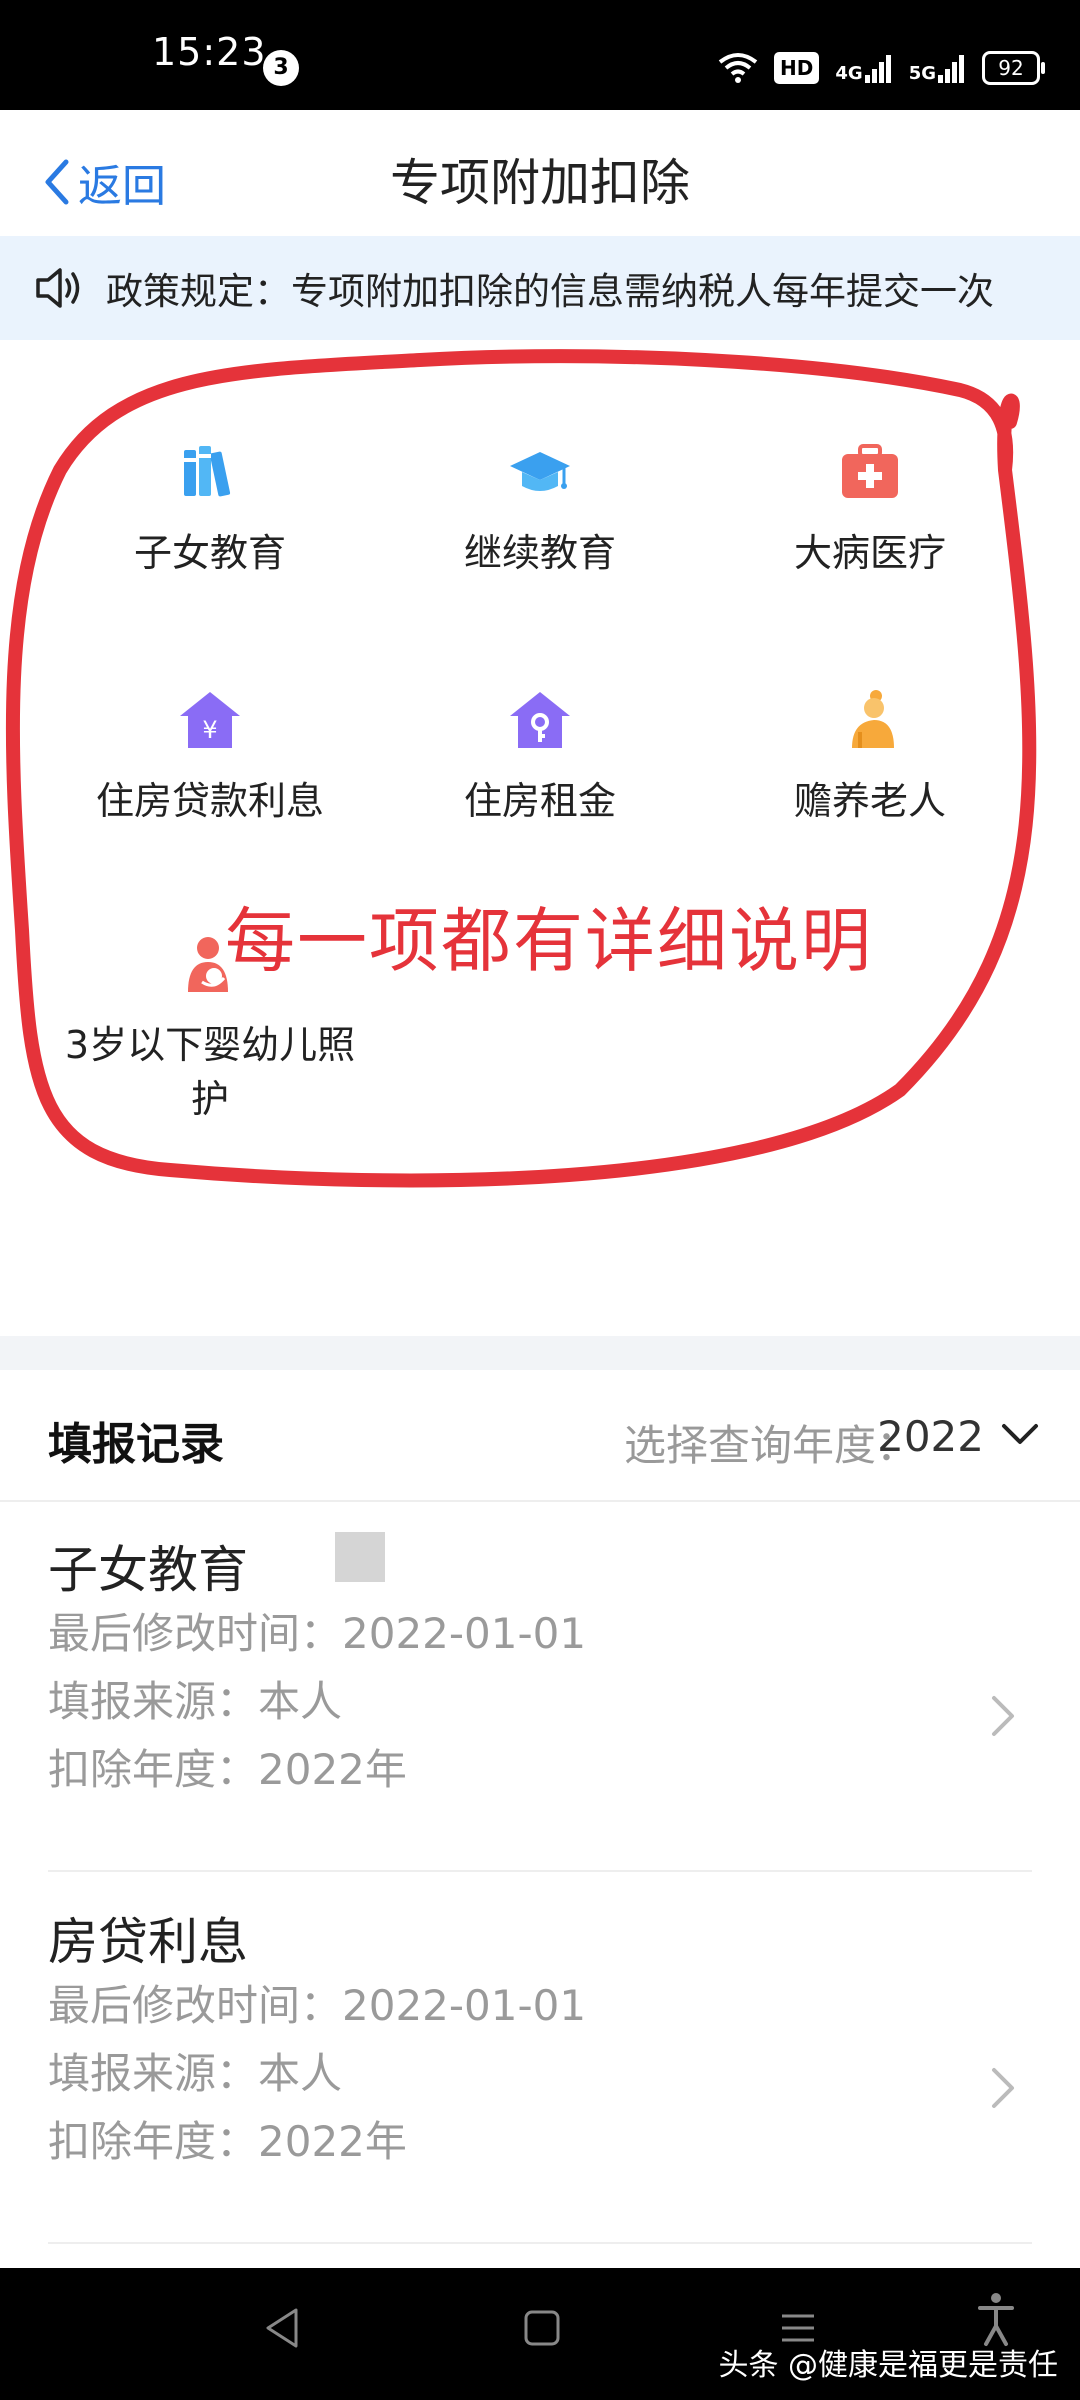  I want to click on books-icon, so click(207, 471).